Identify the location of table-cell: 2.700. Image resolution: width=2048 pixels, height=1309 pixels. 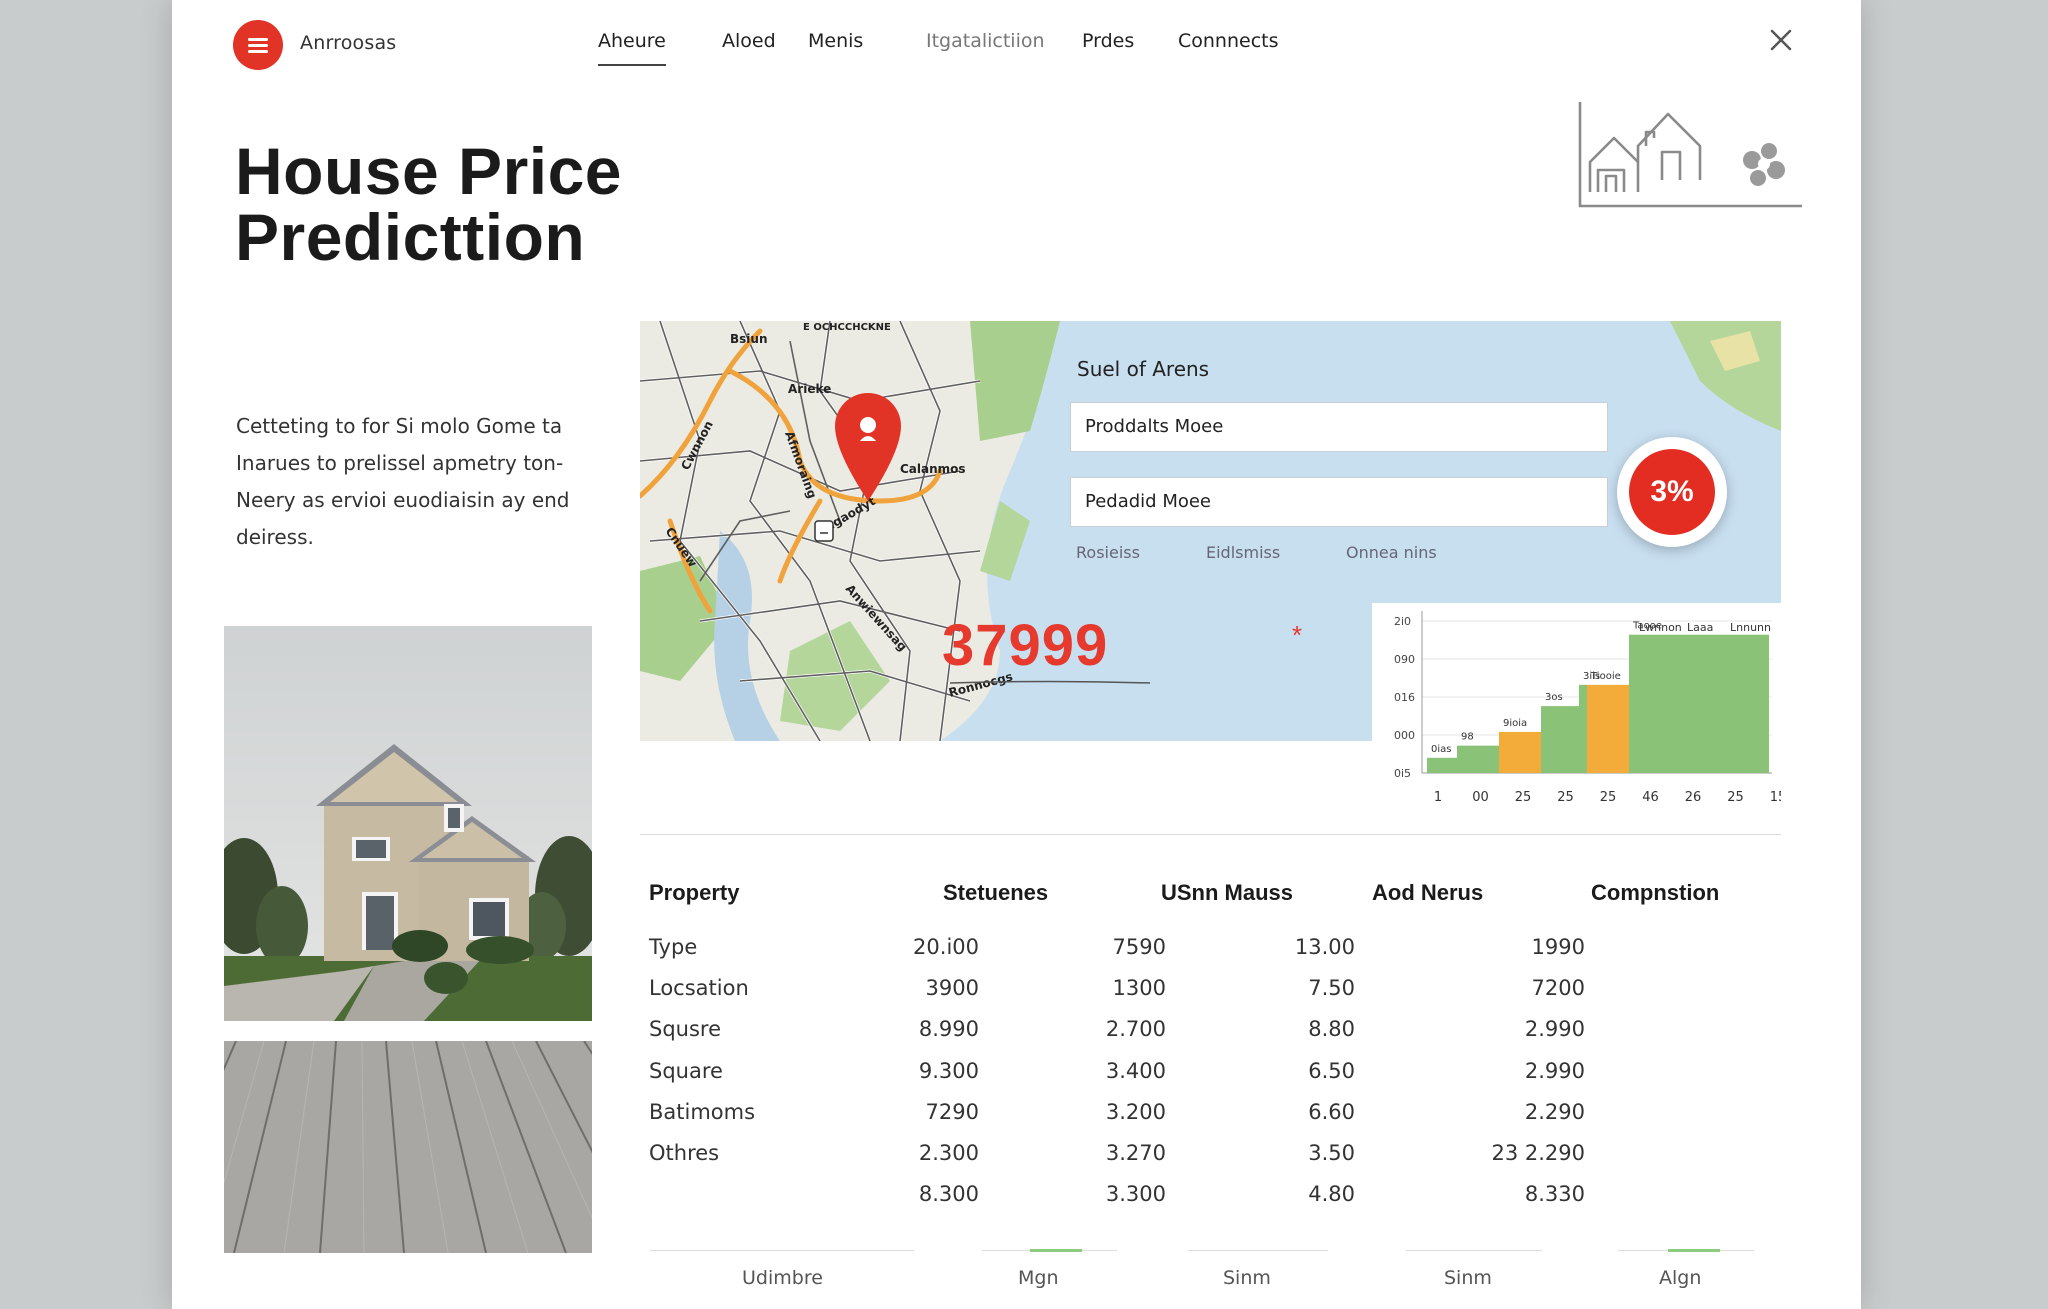
(1135, 1029).